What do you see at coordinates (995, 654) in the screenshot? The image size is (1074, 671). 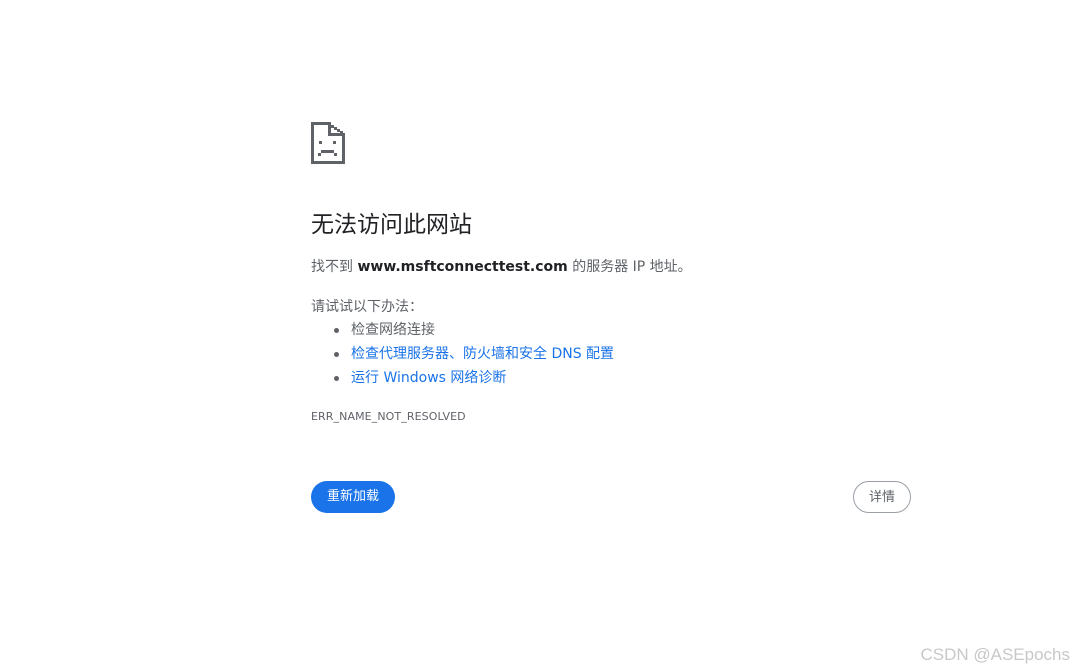 I see `watermark-text: CSDN @ASEpochs` at bounding box center [995, 654].